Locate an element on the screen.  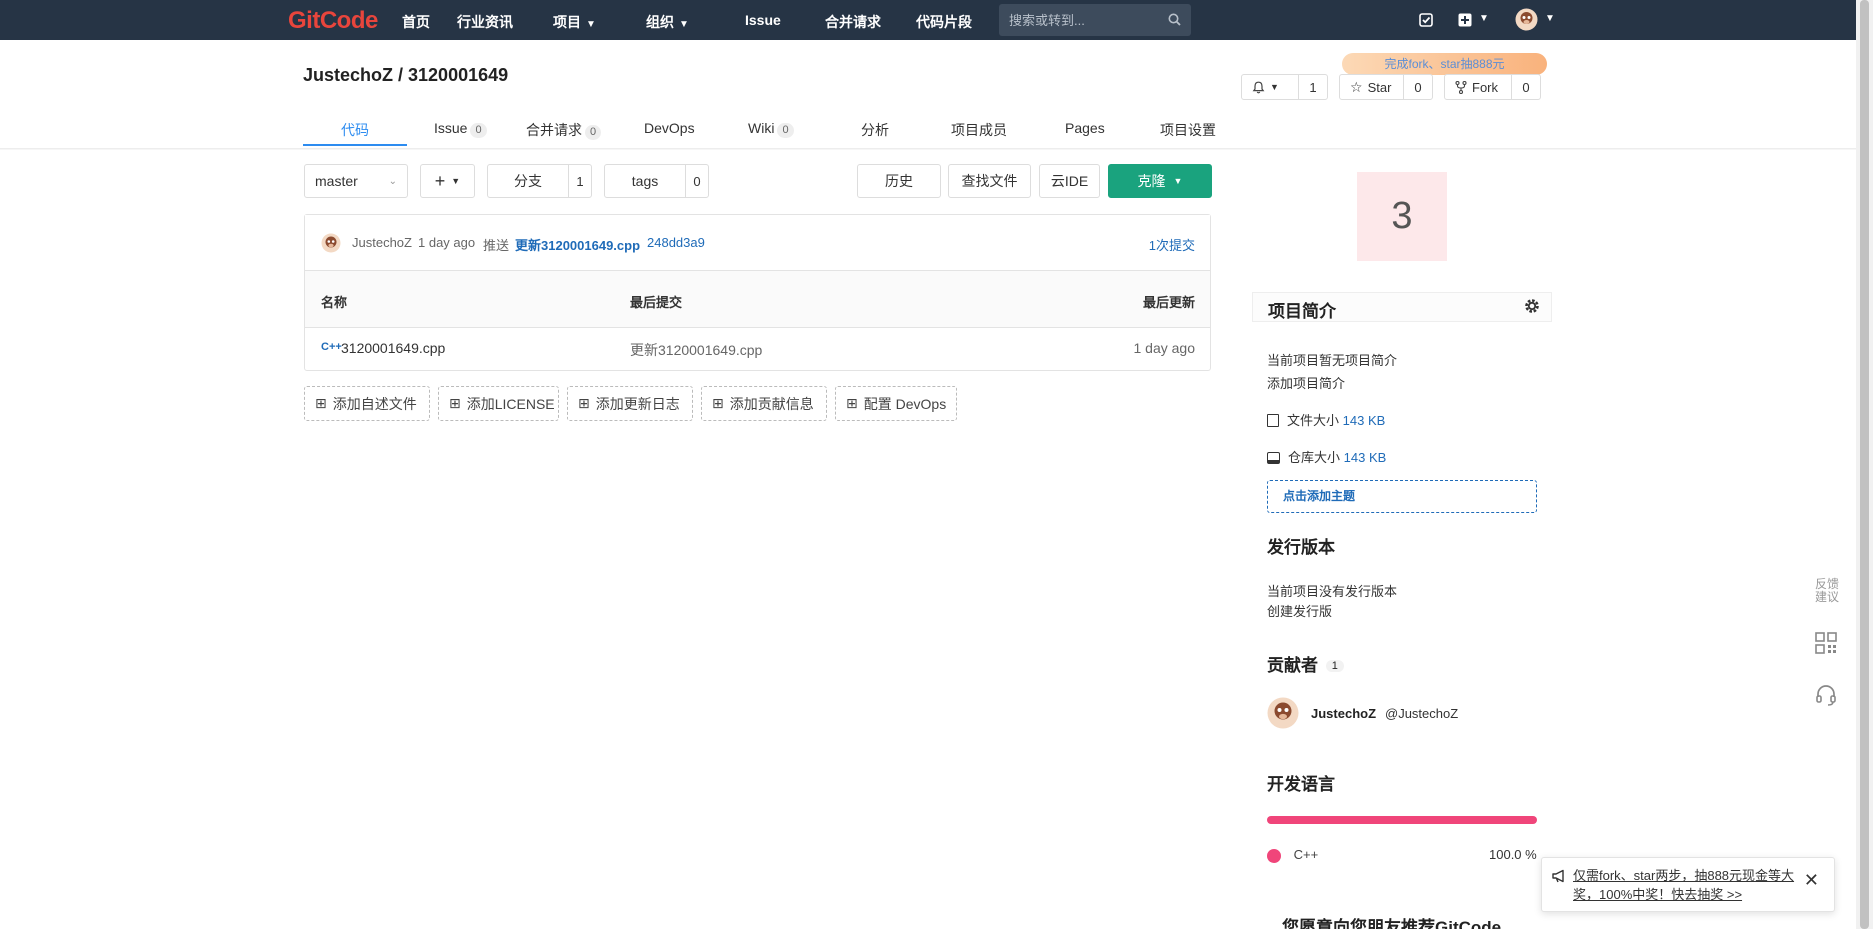
feedback-button: 反馈 建议 is located at coordinates (1827, 591).